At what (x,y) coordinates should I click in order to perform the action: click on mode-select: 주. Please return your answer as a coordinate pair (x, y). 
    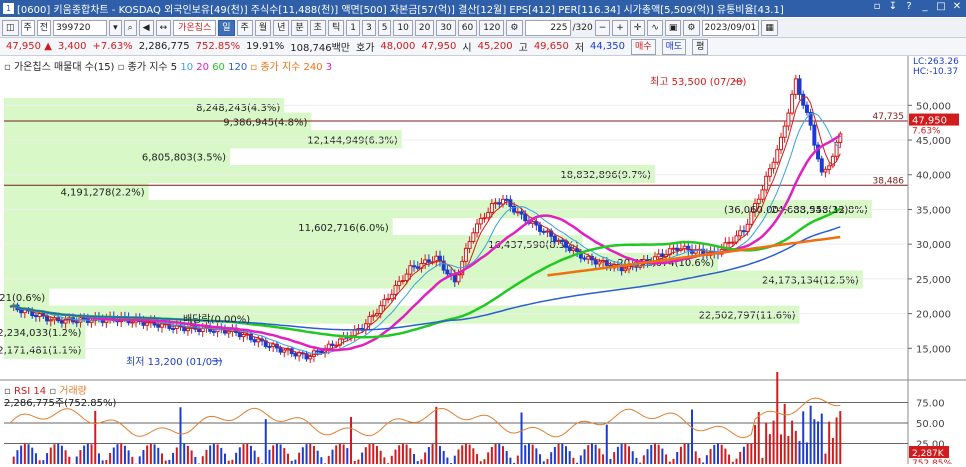
    Looking at the image, I should click on (28, 28).